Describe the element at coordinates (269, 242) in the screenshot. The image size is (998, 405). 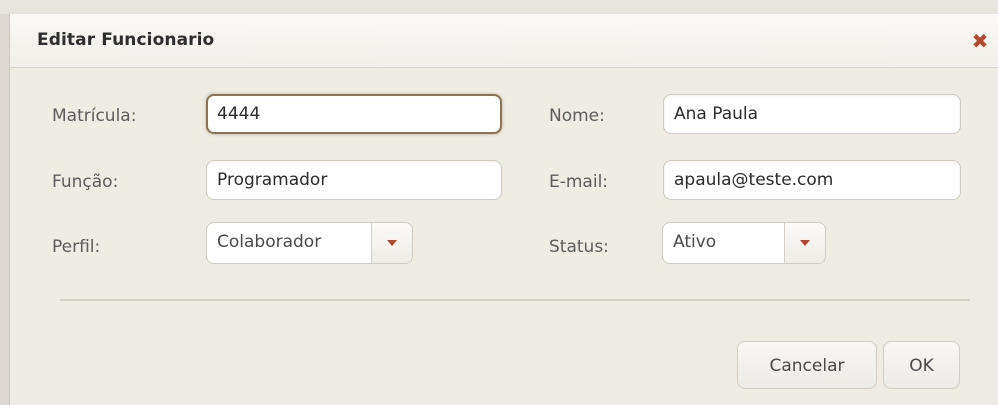
I see `perfil-selected-value: Colaborador` at that location.